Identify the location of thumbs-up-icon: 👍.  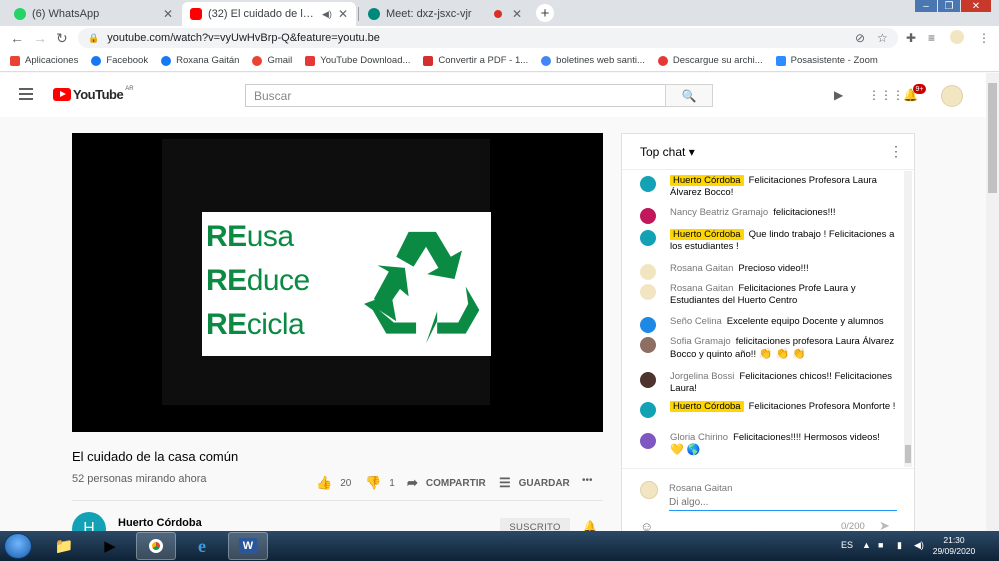
(324, 482).